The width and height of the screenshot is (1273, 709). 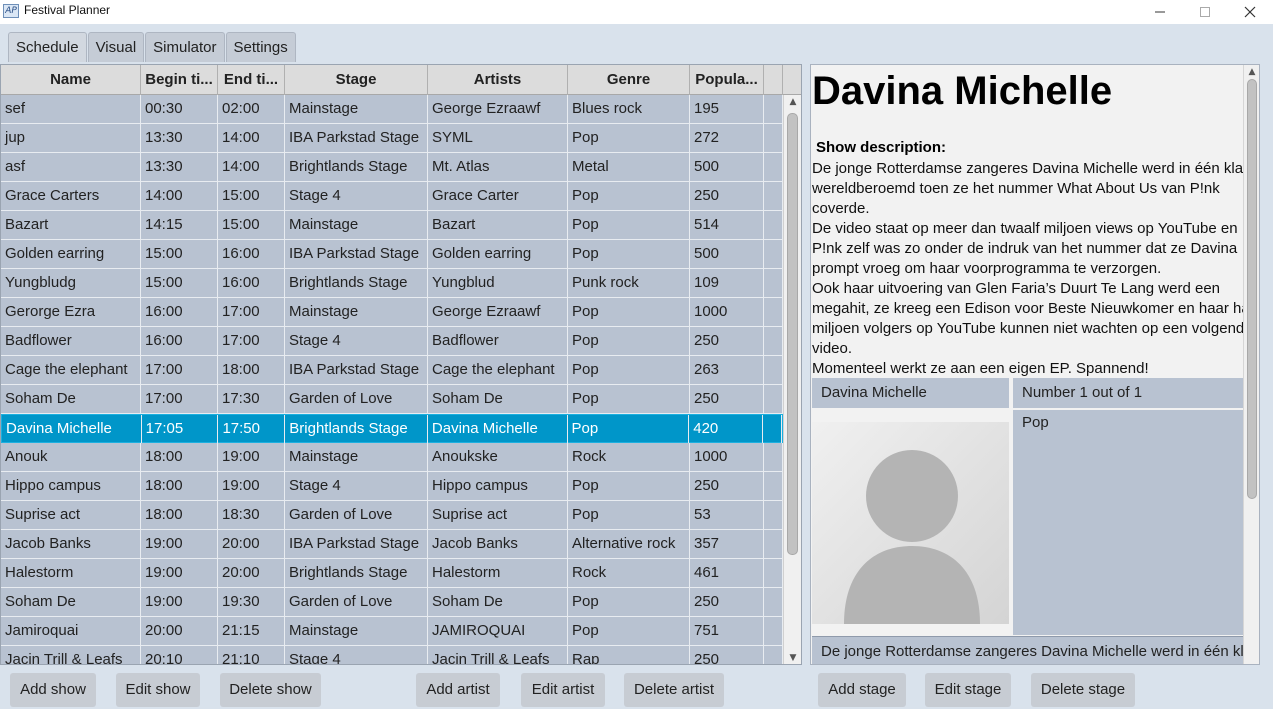 I want to click on cell-genre: Metal, so click(x=629, y=167).